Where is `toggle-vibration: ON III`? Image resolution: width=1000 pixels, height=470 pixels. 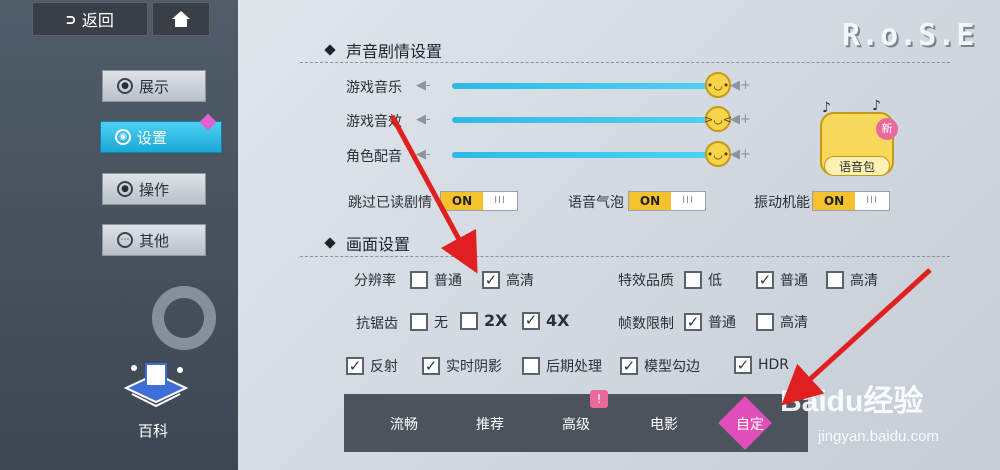
toggle-vibration: ON III is located at coordinates (851, 201).